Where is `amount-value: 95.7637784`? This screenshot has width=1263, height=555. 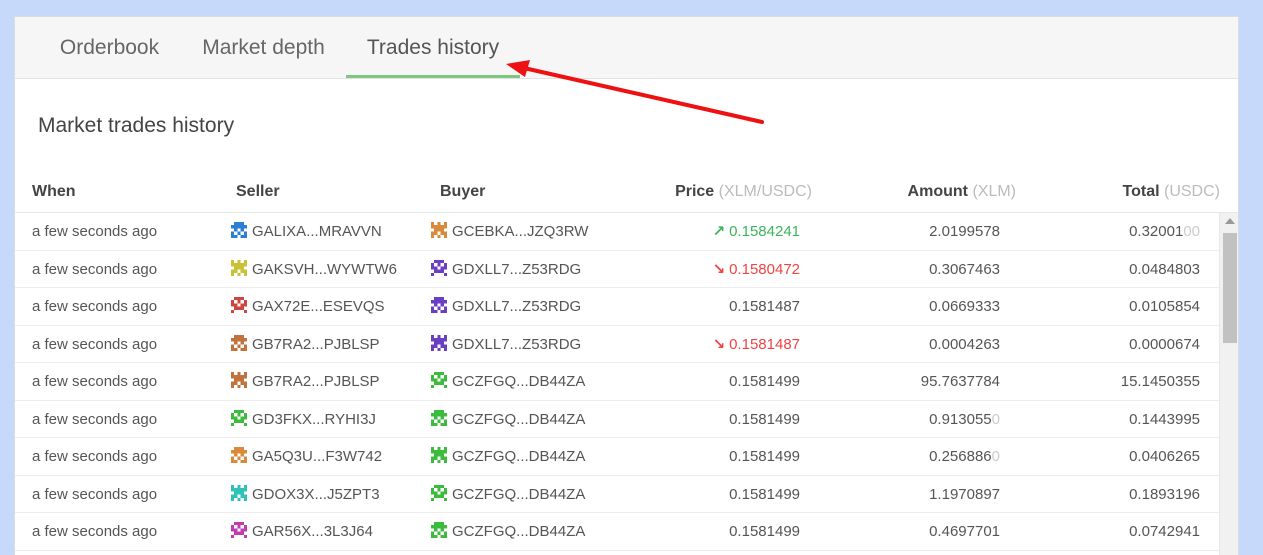
amount-value: 95.7637784 is located at coordinates (960, 381).